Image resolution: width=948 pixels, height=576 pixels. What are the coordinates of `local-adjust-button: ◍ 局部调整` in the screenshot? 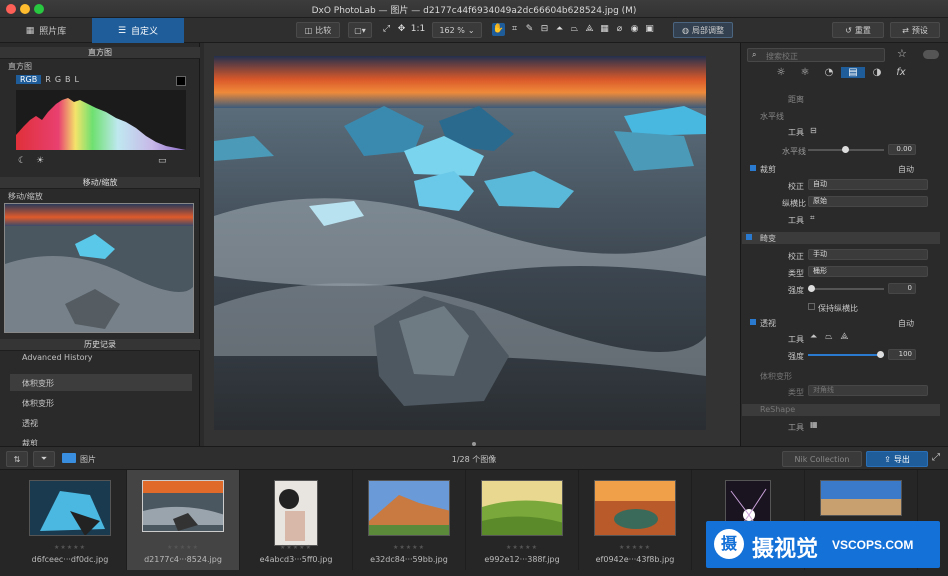 It's located at (703, 30).